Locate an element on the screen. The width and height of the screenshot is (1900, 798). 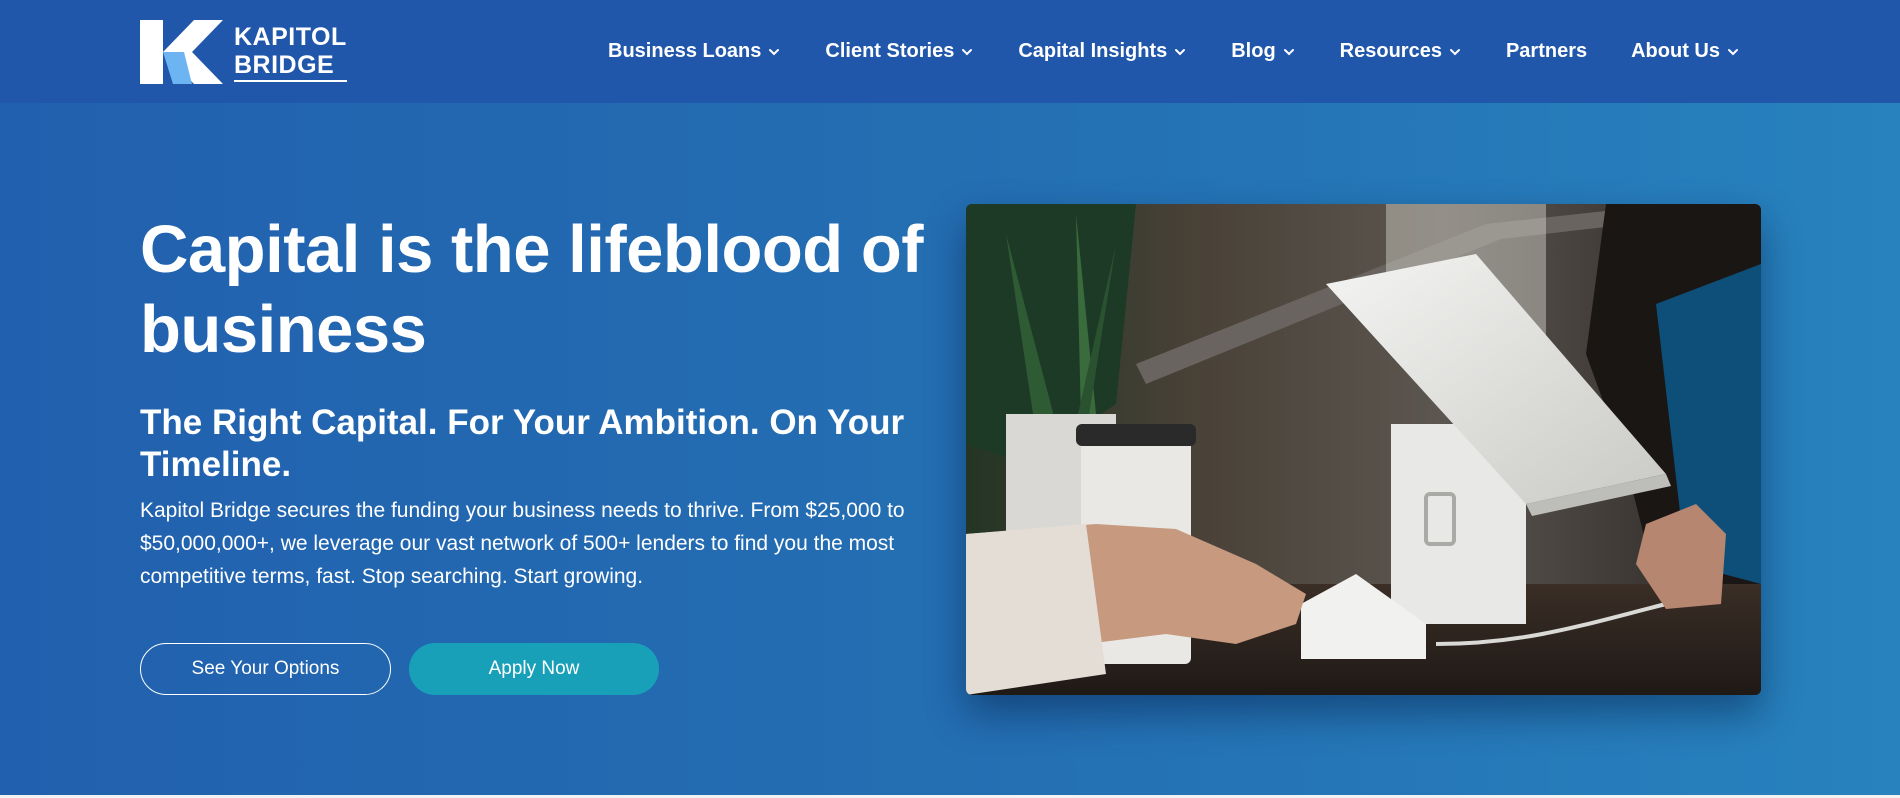
nav-item-resources: Resources is located at coordinates (1401, 51).